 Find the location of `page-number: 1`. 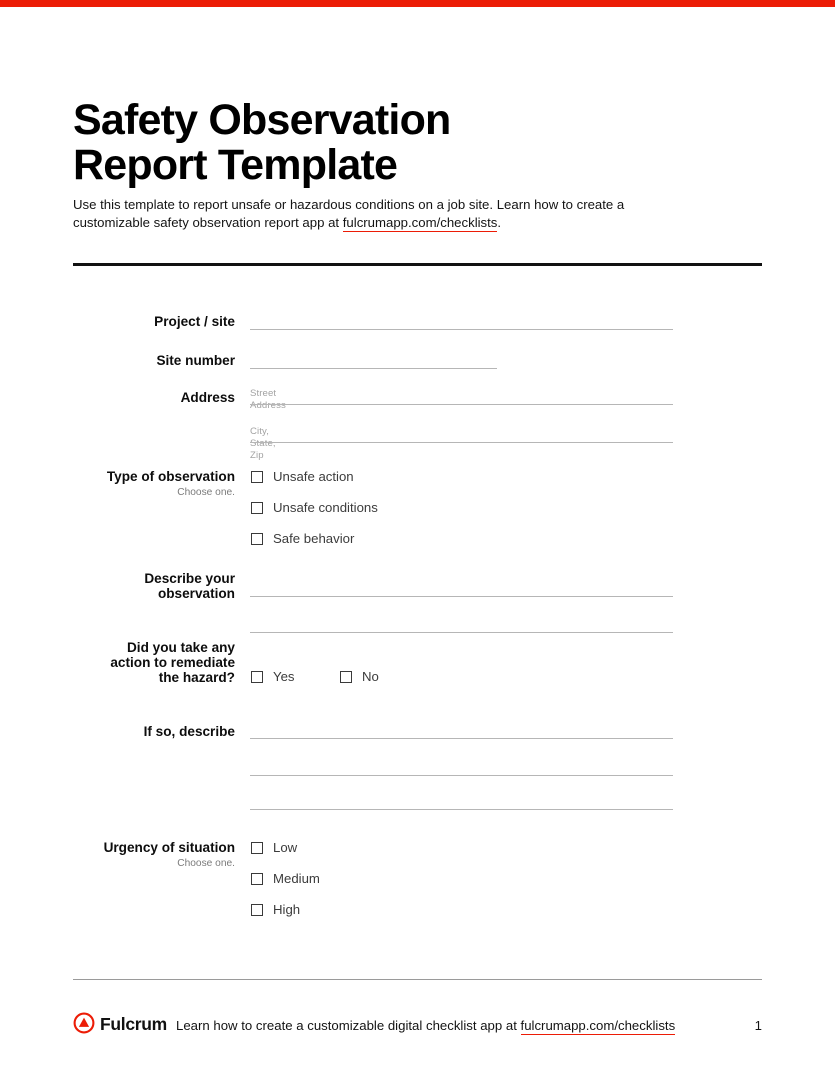

page-number: 1 is located at coordinates (758, 1025).